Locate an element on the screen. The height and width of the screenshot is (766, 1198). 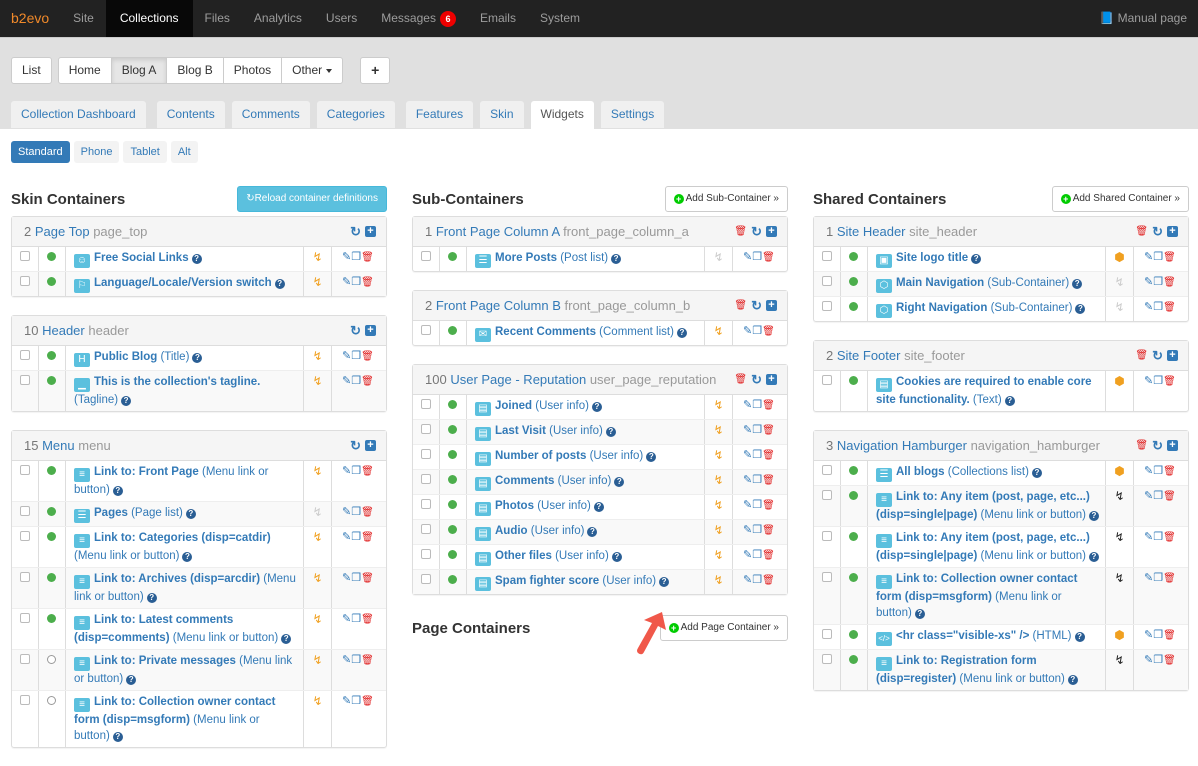
nav-messages: Messages 6 is located at coordinates (418, 18).